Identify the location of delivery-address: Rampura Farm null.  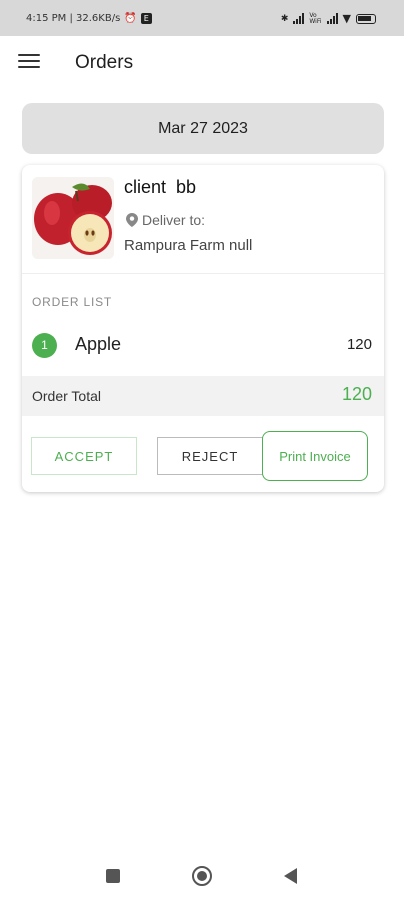
(188, 245).